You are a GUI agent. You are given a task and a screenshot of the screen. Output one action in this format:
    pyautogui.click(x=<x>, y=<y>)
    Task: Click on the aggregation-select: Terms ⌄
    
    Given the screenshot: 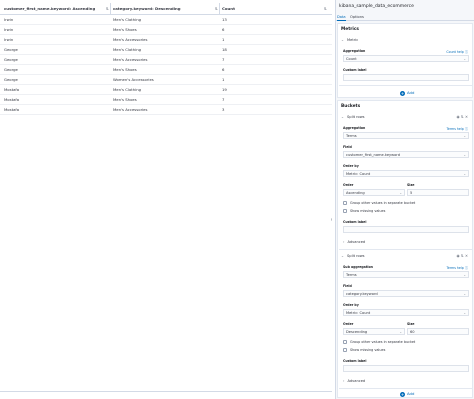 What is the action you would take?
    pyautogui.click(x=406, y=135)
    